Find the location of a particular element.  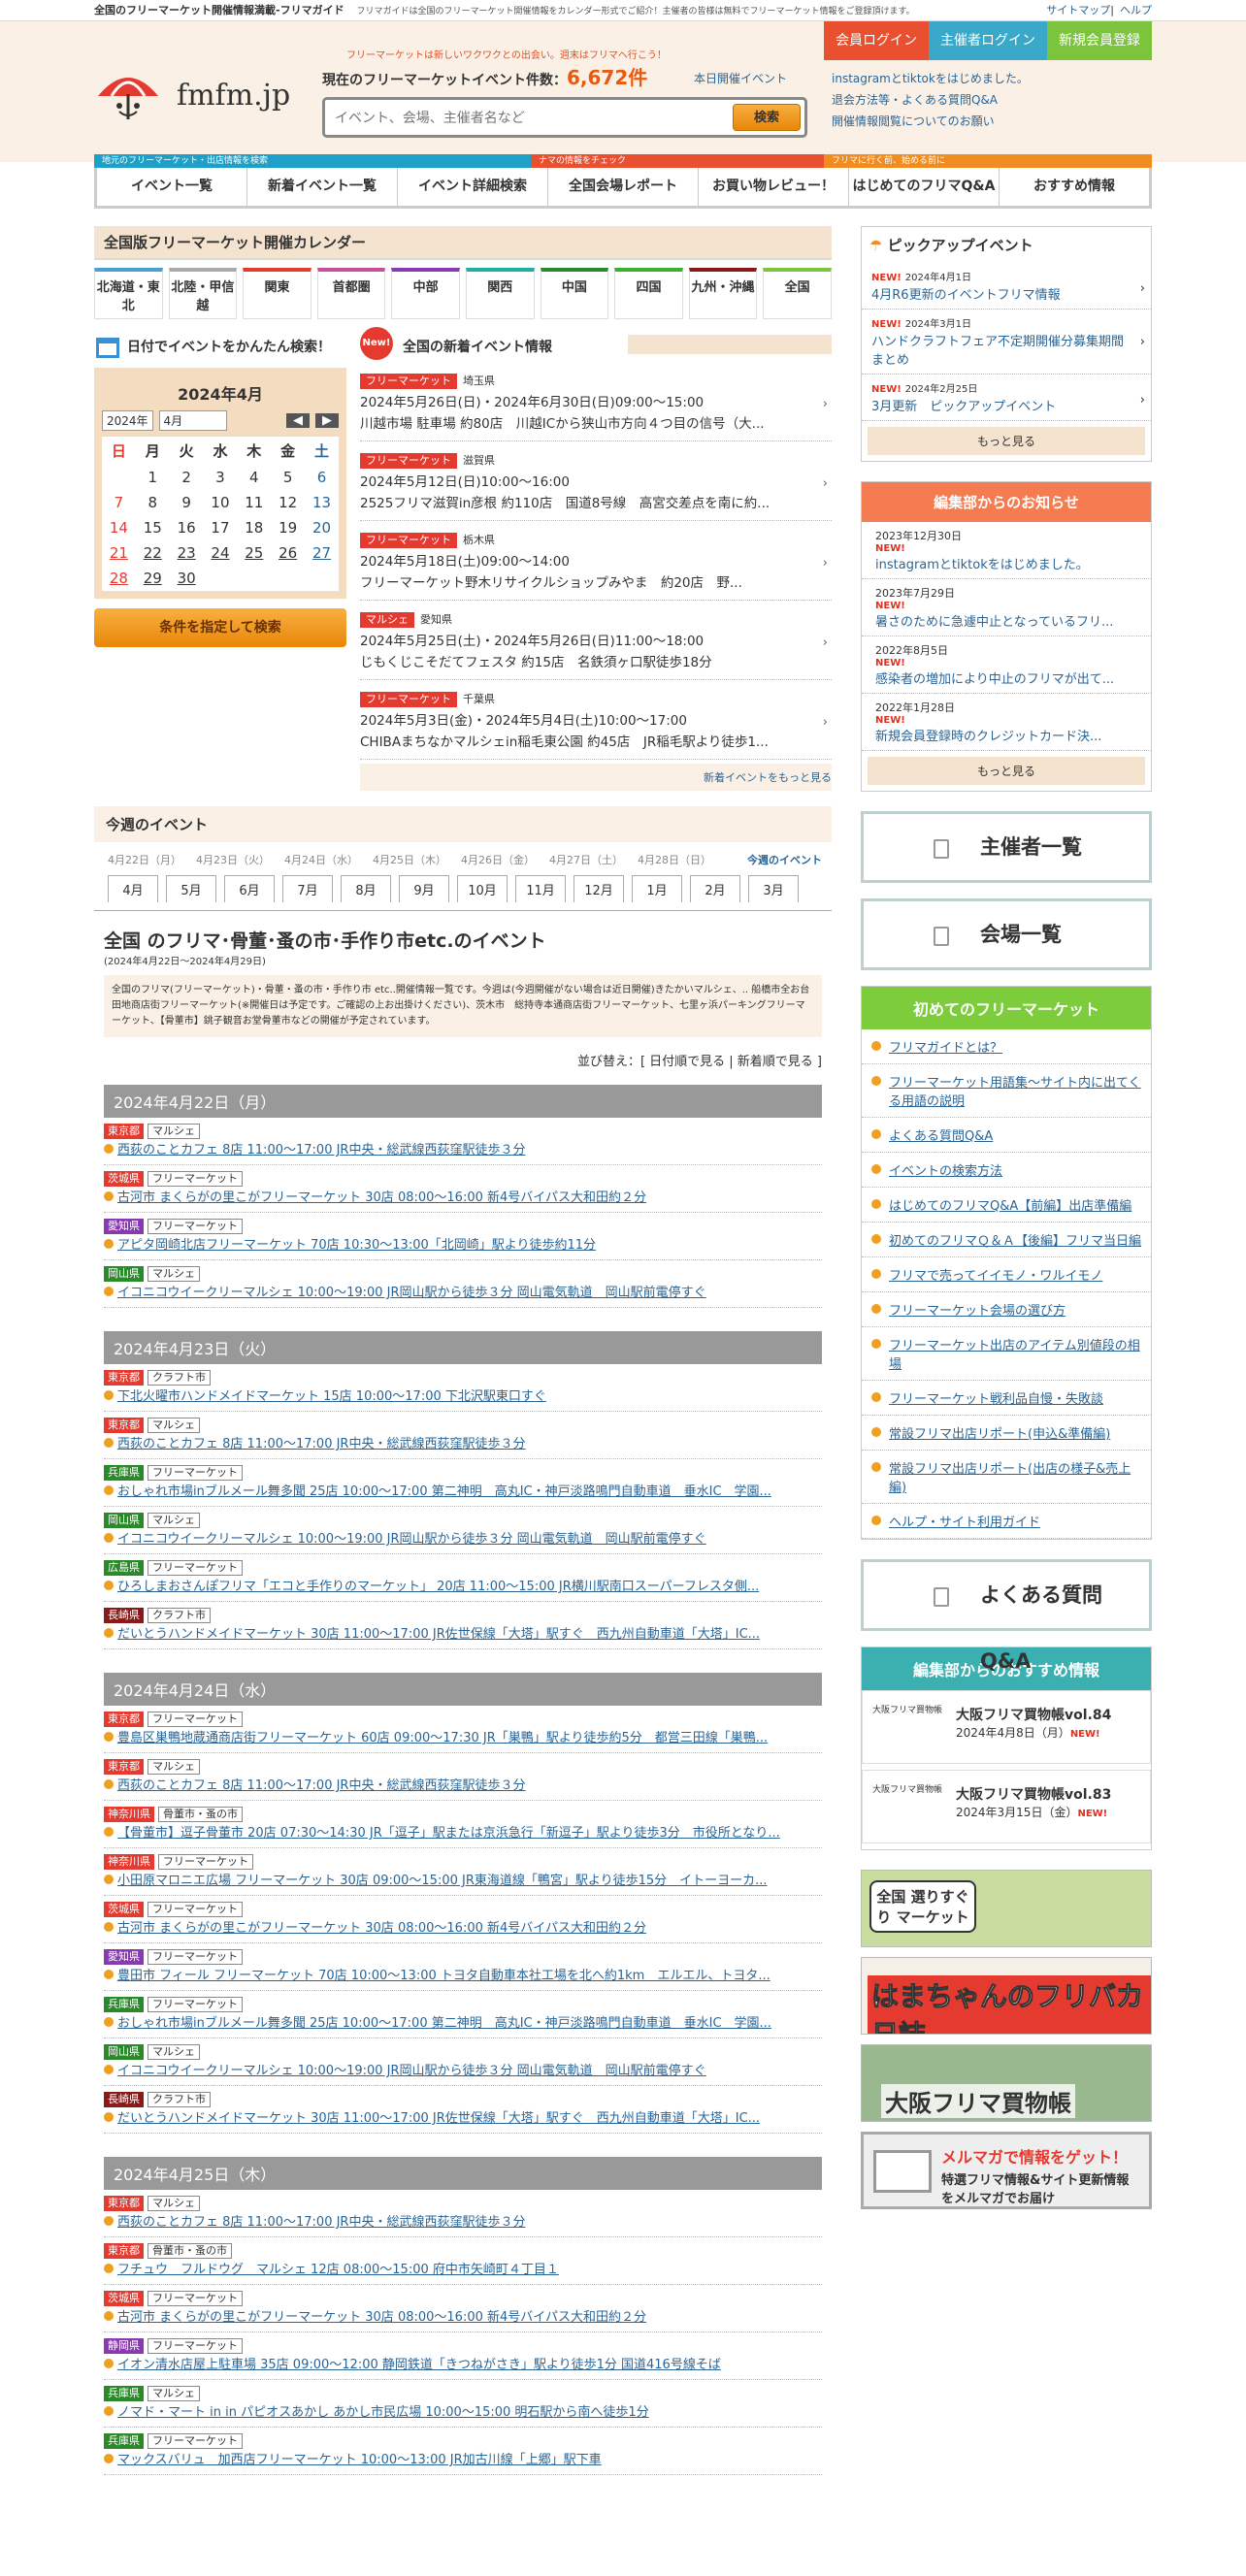

search-input is located at coordinates (519, 117).